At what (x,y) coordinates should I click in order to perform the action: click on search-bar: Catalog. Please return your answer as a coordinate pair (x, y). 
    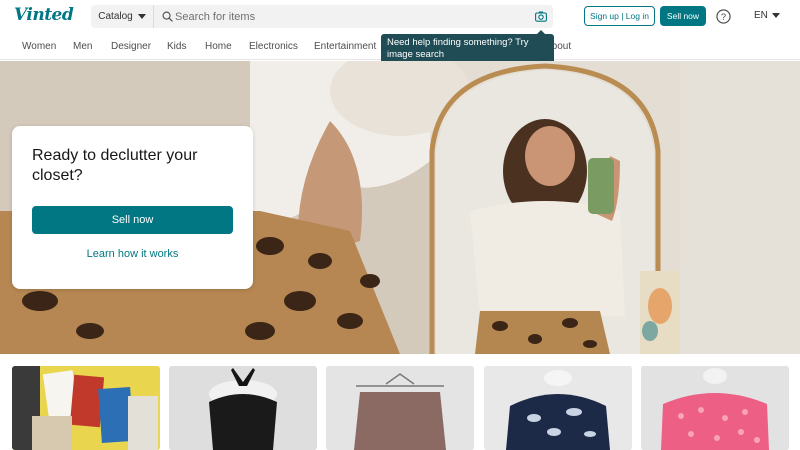
    Looking at the image, I should click on (322, 16).